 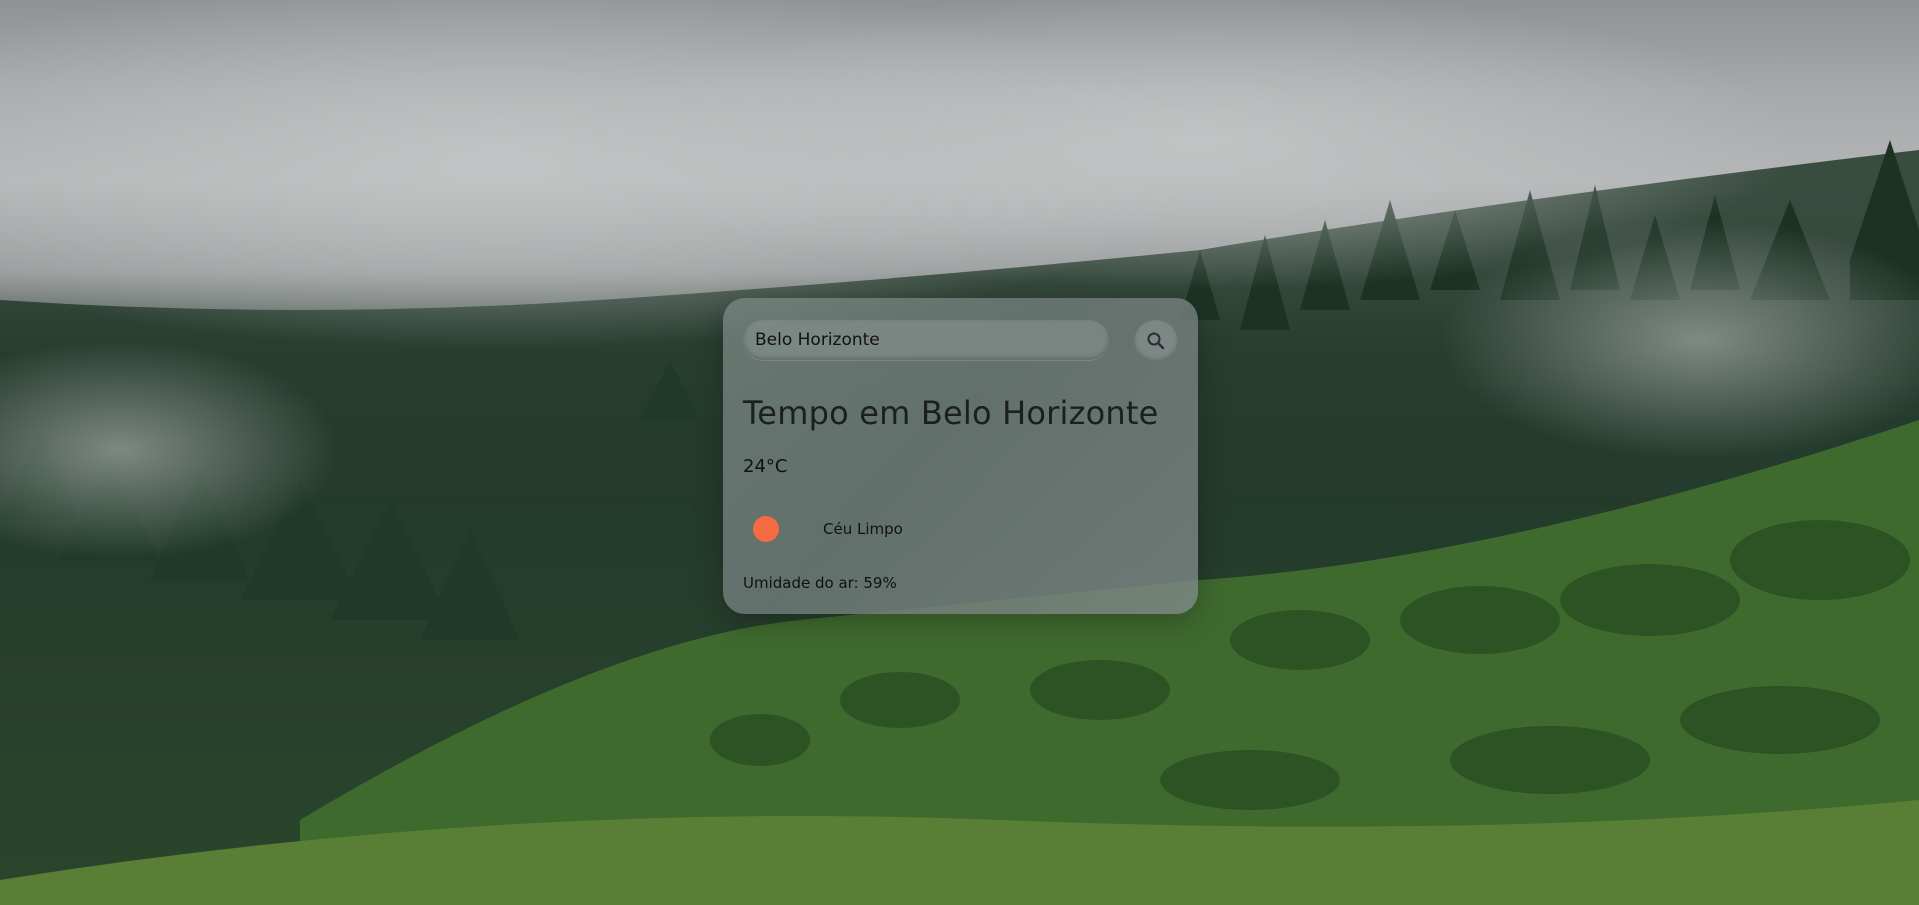 I want to click on humidity-value: Umidade do ar: 59%, so click(x=820, y=583).